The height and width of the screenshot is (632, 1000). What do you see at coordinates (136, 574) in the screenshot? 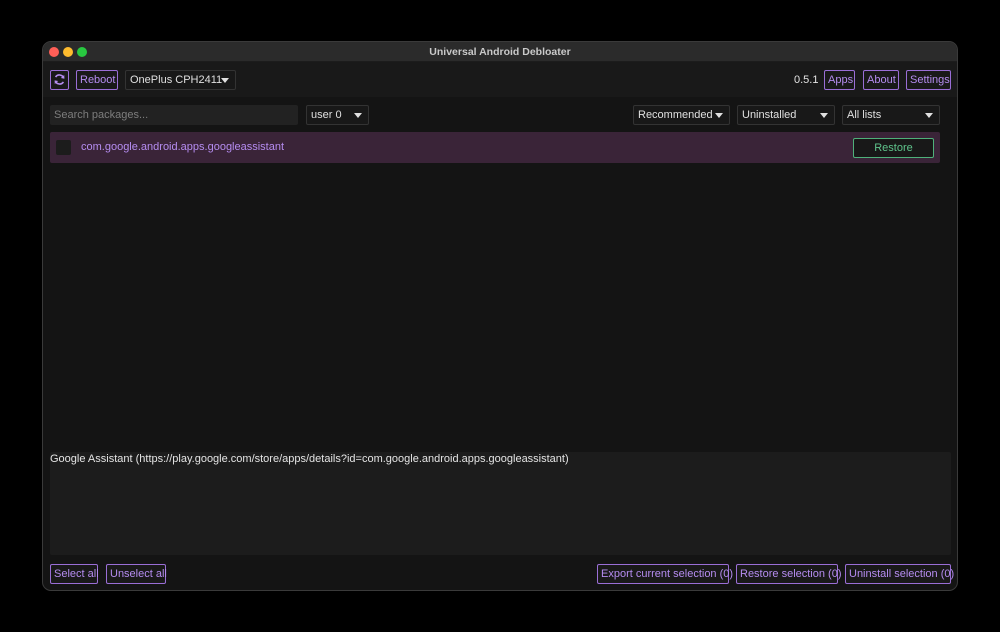
I see `unselect-all-button: Unselect all` at bounding box center [136, 574].